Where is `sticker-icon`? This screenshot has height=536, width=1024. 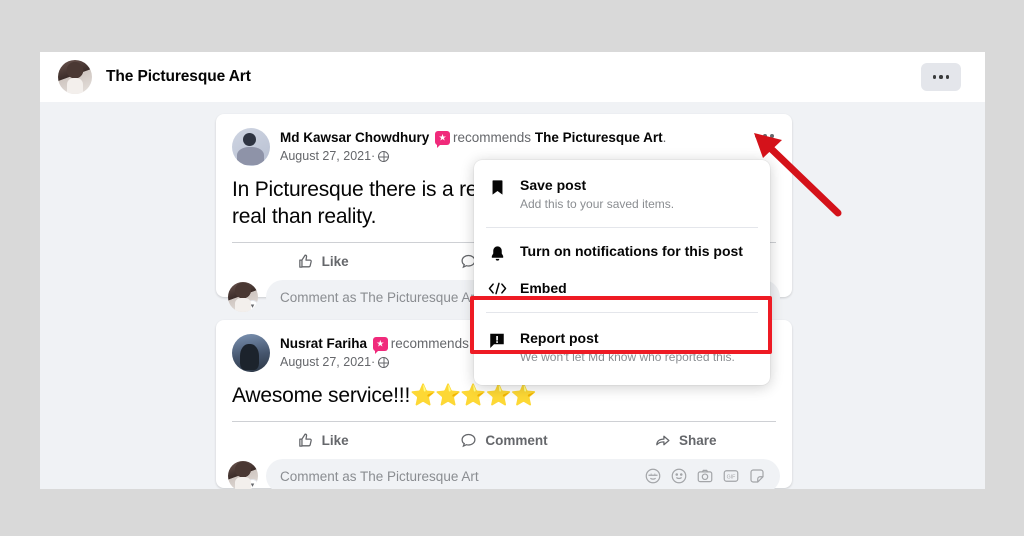 sticker-icon is located at coordinates (757, 476).